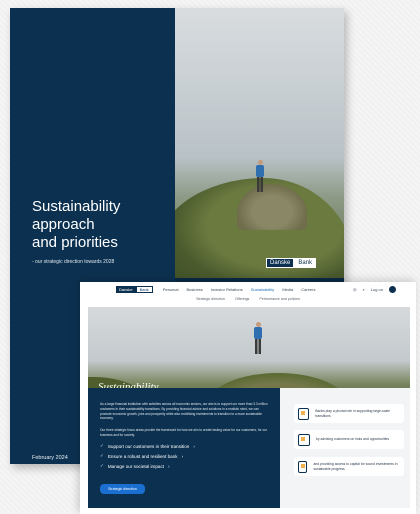 The width and height of the screenshot is (420, 514). Describe the element at coordinates (263, 289) in the screenshot. I see `nav-item-sustainability: Sustainability` at that location.